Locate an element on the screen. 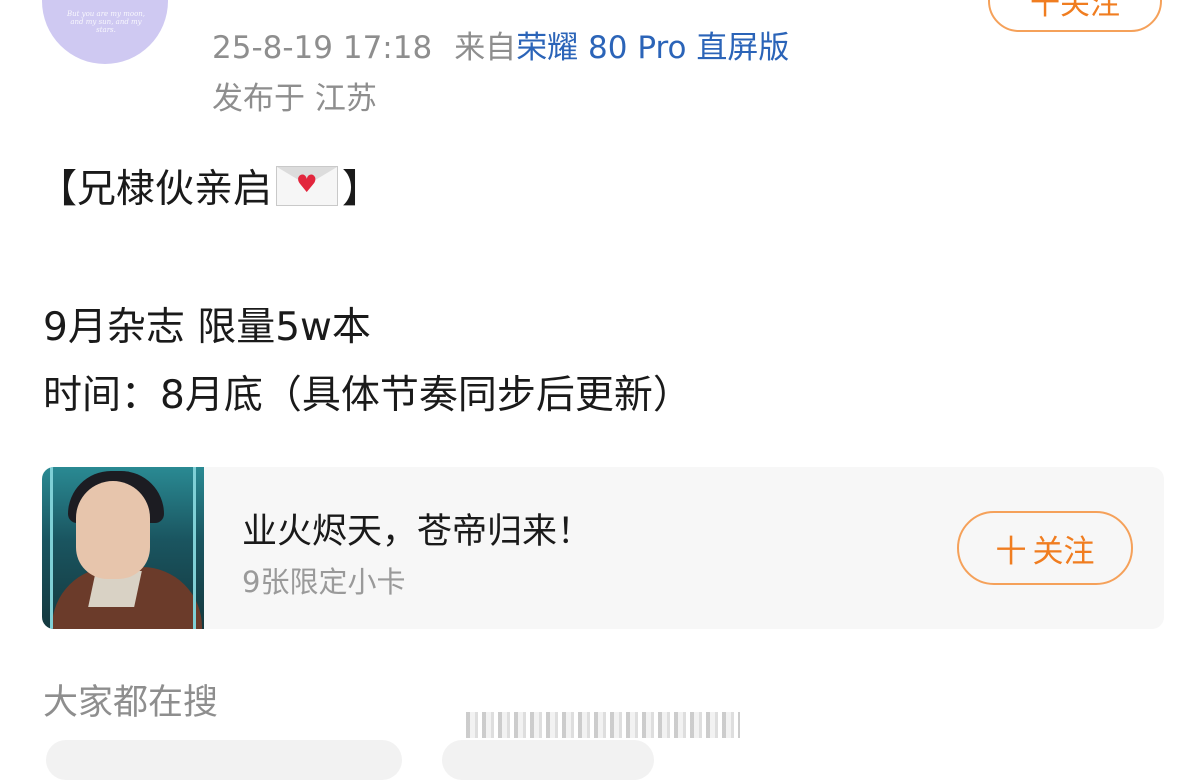  heart-icon: ♥ is located at coordinates (307, 184).